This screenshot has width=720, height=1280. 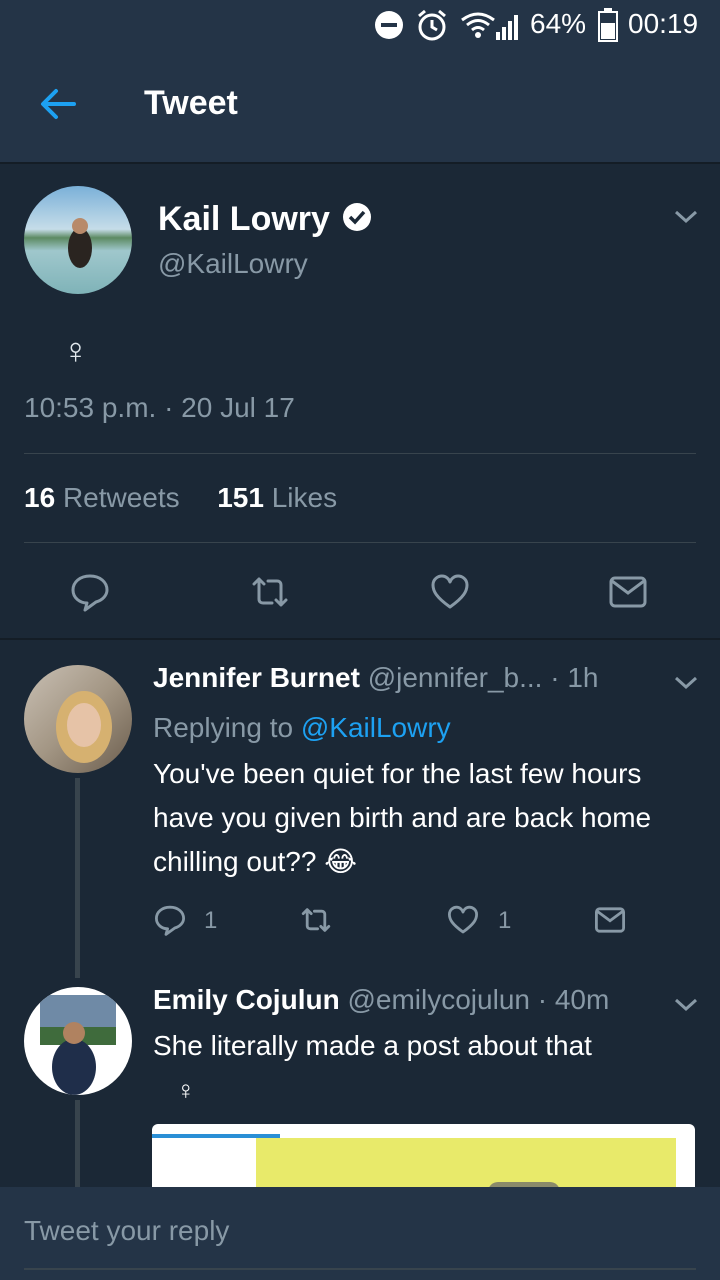 I want to click on reply-header: Emily Cojulun @emilycojulun · 40m, so click(x=381, y=1000).